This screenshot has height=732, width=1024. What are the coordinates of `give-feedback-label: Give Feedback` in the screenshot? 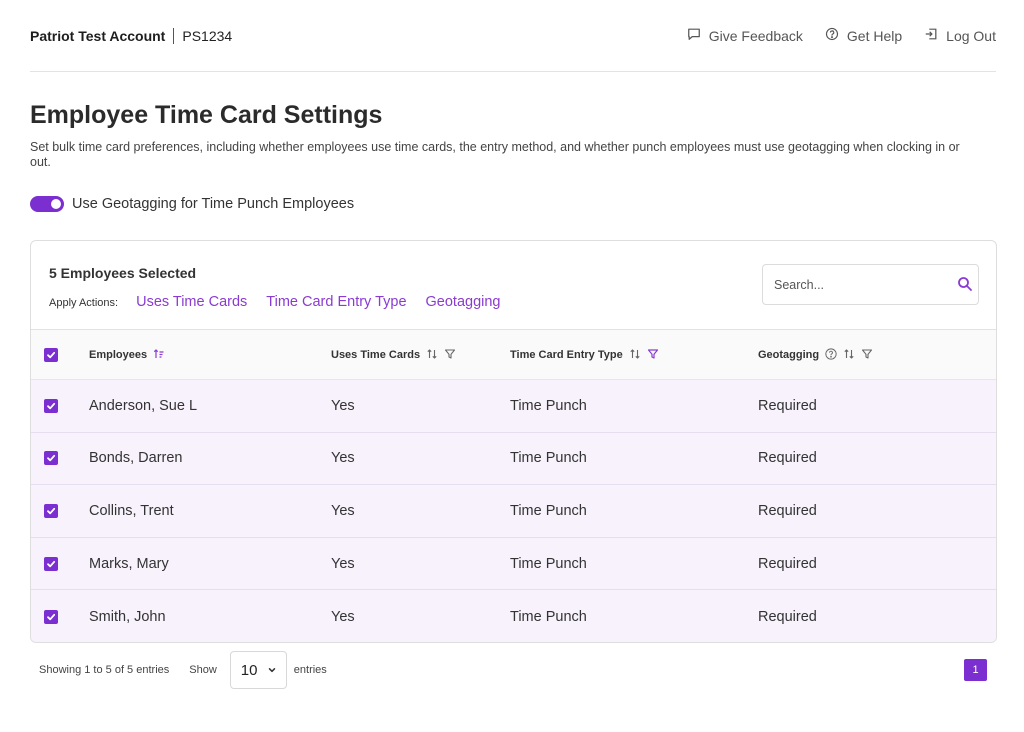 It's located at (755, 35).